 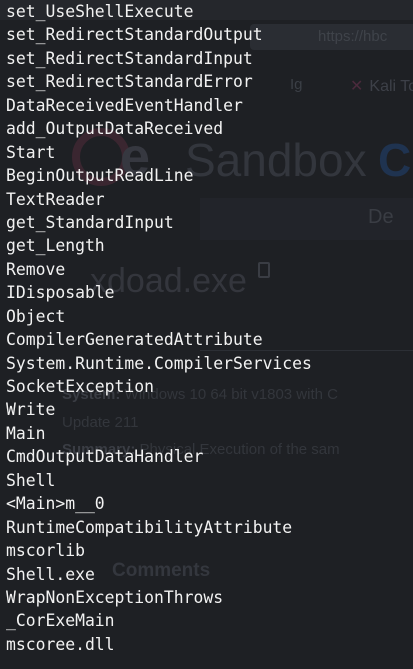 I want to click on string-item: DataReceivedEventHandler, so click(x=124, y=105).